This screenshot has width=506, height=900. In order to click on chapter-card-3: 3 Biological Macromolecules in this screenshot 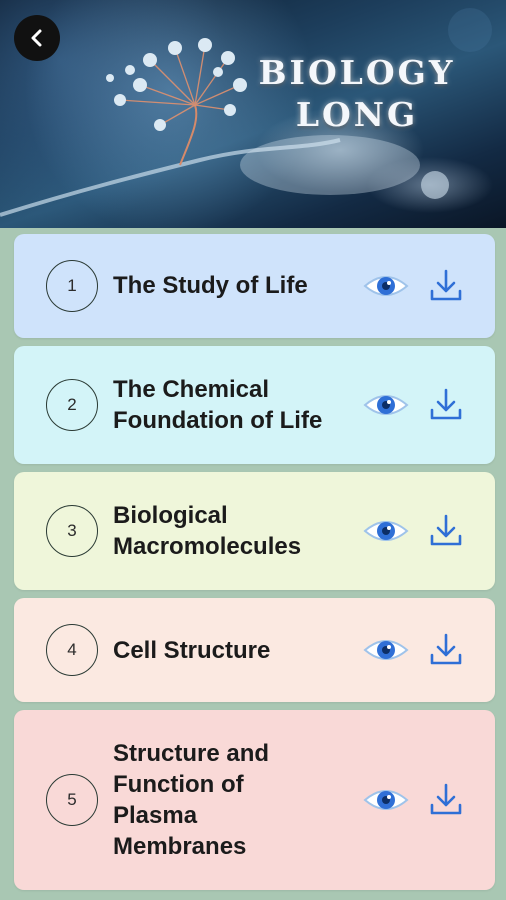, I will do `click(254, 531)`.